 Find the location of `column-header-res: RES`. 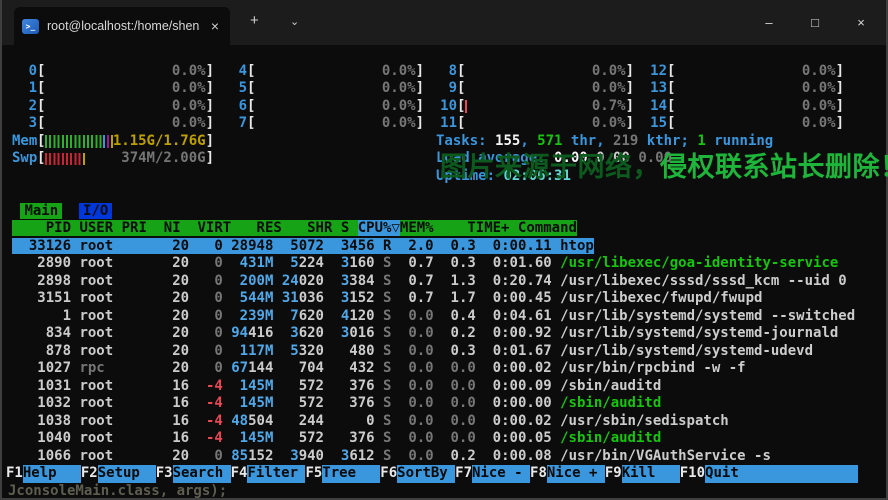

column-header-res: RES is located at coordinates (261, 228).